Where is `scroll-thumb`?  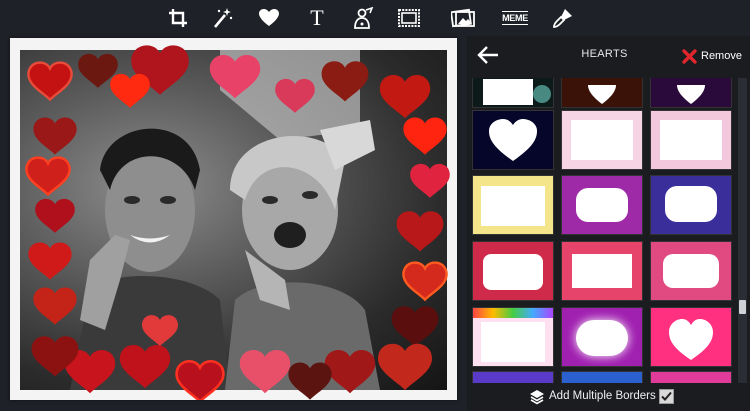
scroll-thumb is located at coordinates (742, 307).